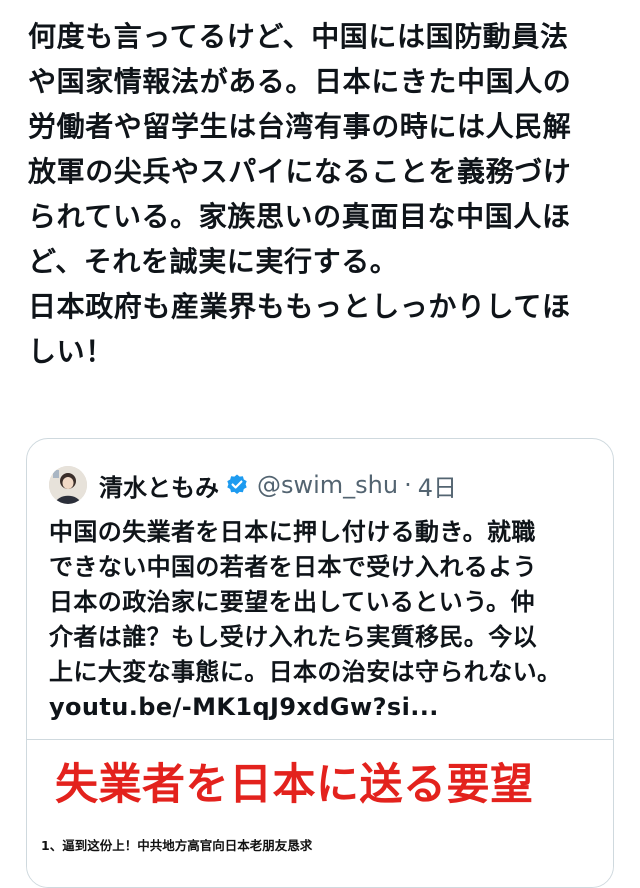 This screenshot has width=640, height=888. Describe the element at coordinates (299, 216) in the screenshot. I see `tweet-line: られている。家族思いの真面目な中国人ほ` at that location.